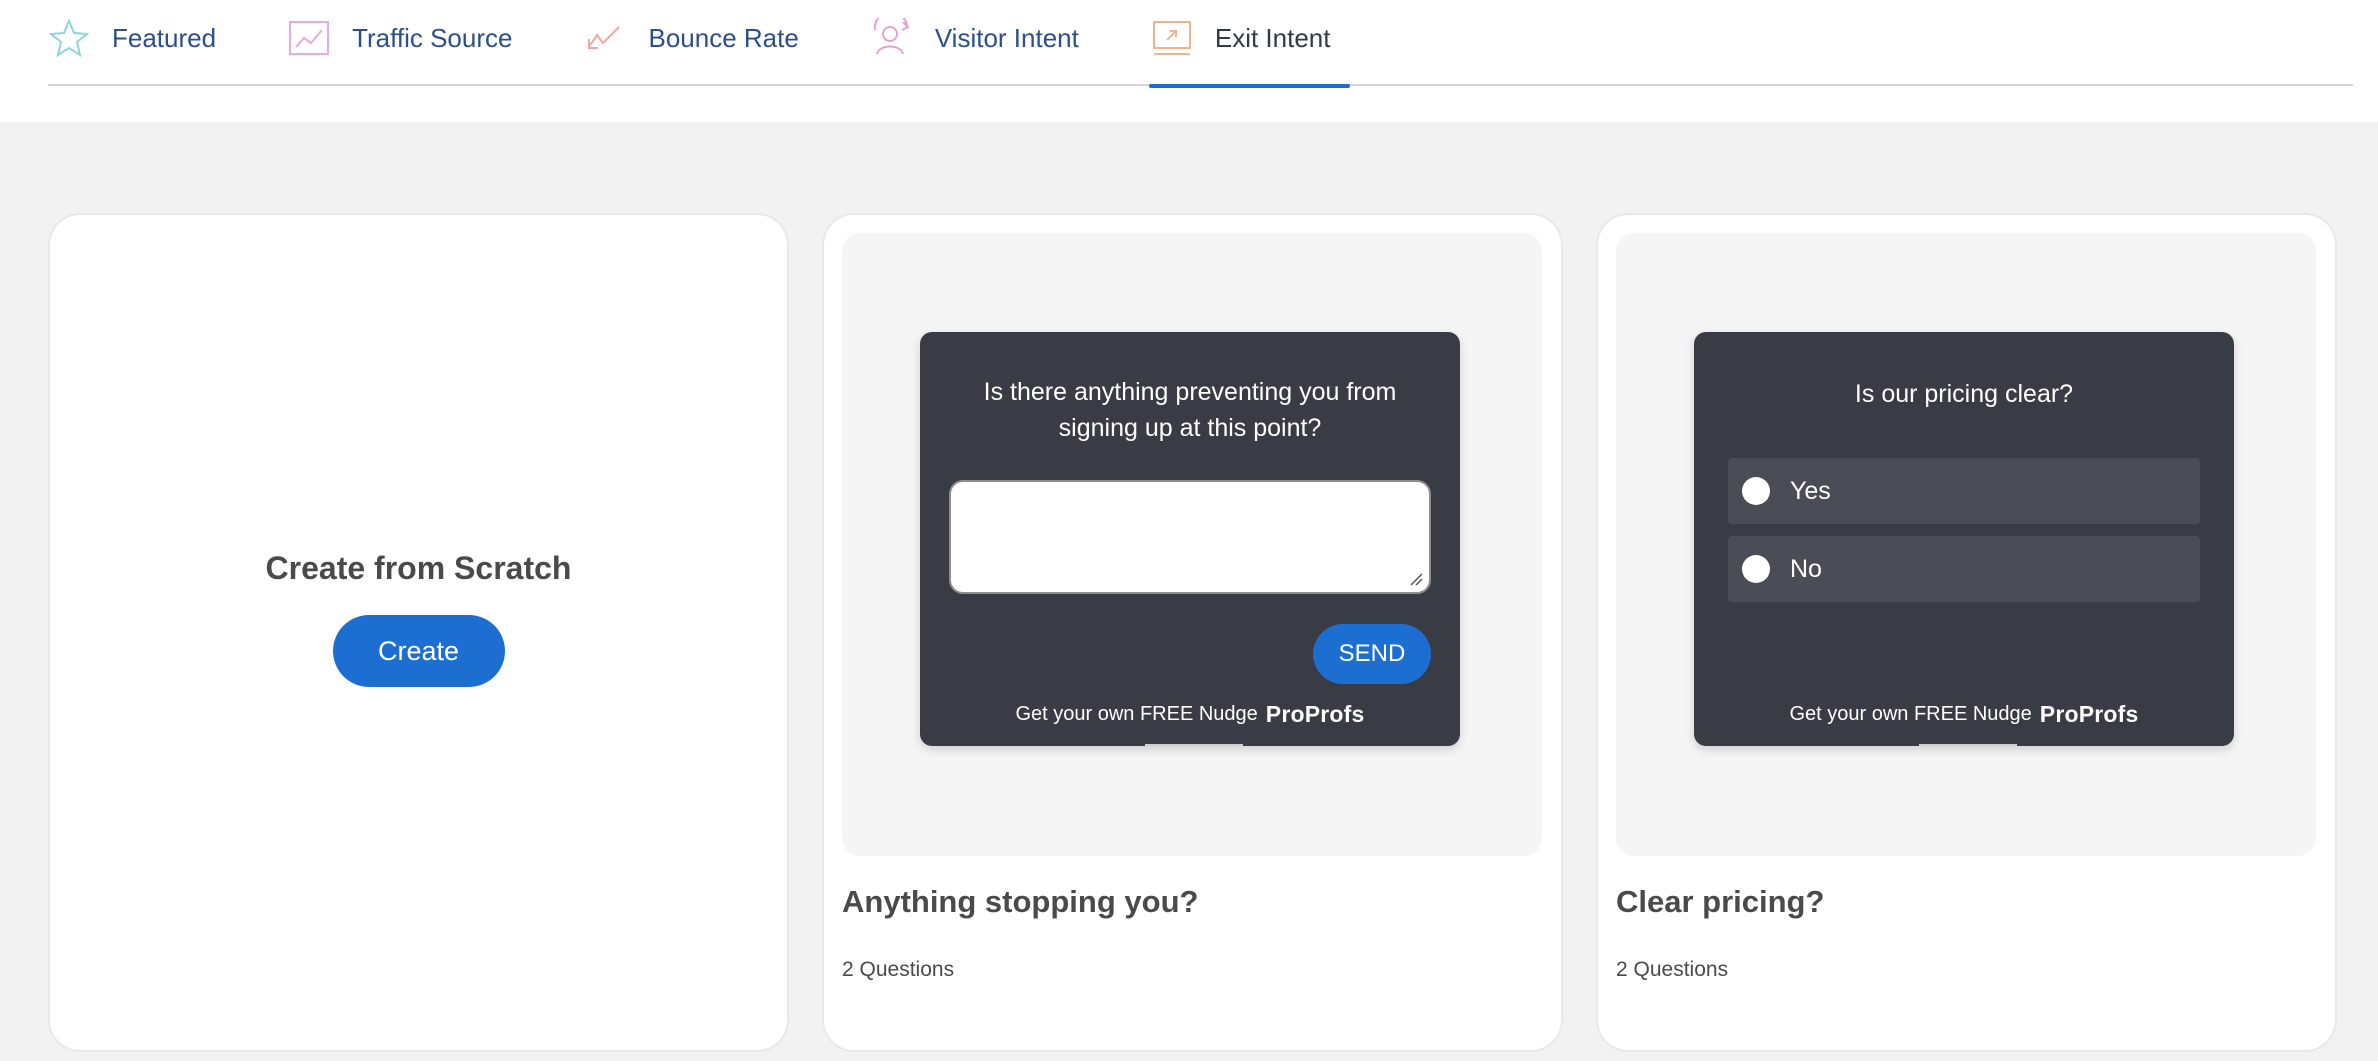 The height and width of the screenshot is (1061, 2378). Describe the element at coordinates (309, 38) in the screenshot. I see `line-chart-icon` at that location.